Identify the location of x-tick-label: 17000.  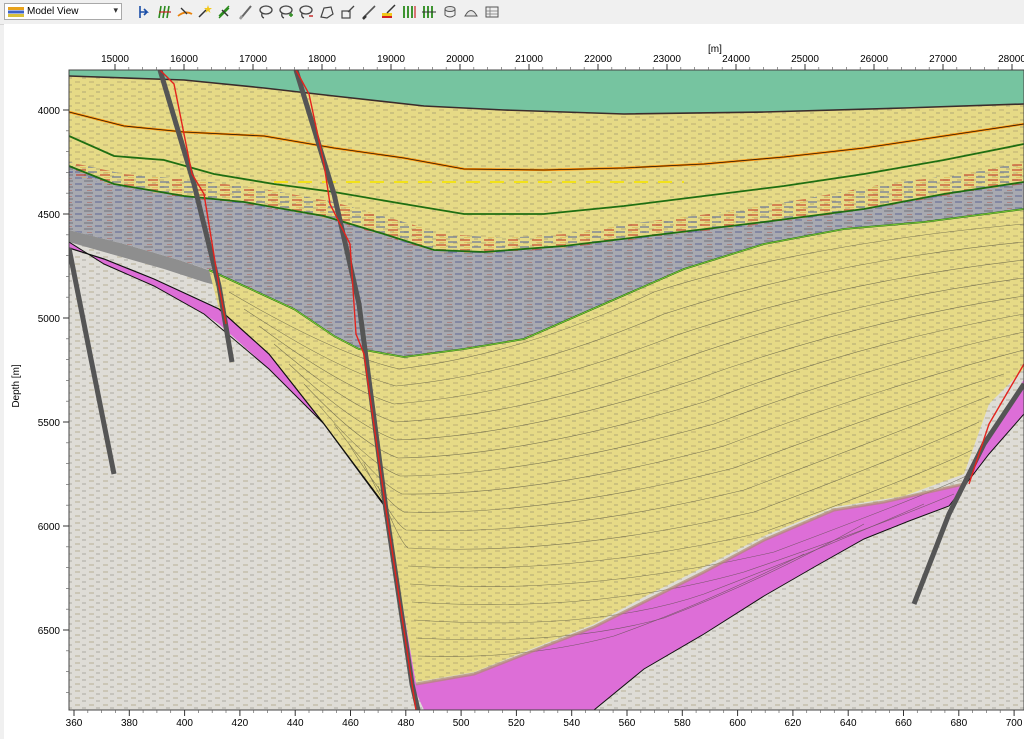
(253, 59).